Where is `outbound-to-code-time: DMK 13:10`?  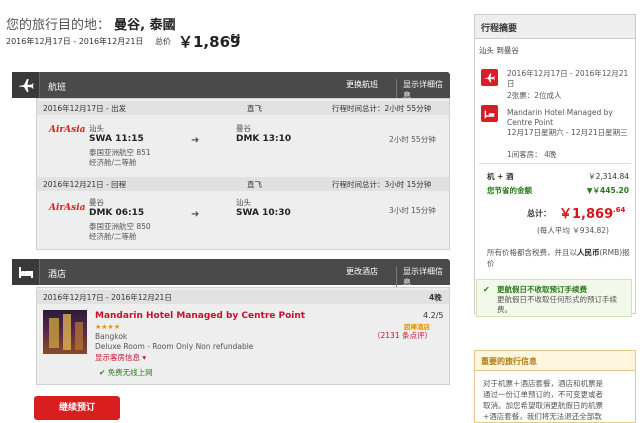
outbound-to-code-time: DMK 13:10 is located at coordinates (264, 139).